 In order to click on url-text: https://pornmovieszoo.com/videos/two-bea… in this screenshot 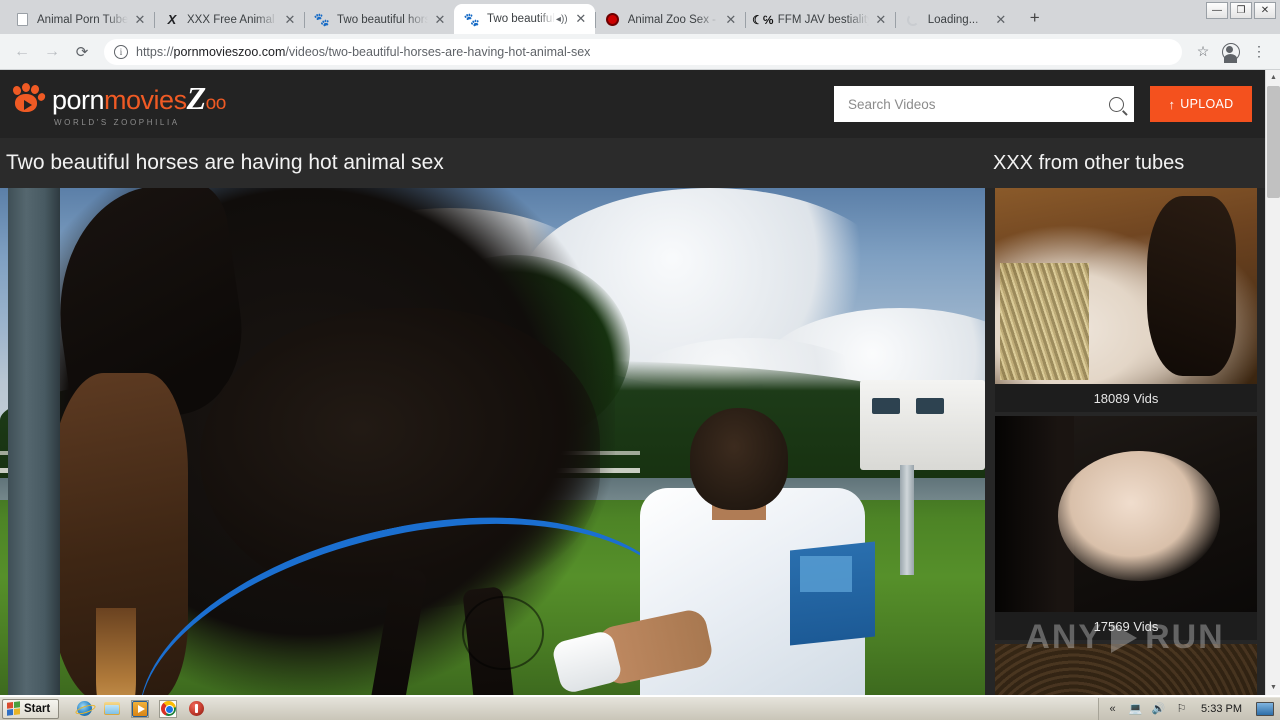, I will do `click(363, 52)`.